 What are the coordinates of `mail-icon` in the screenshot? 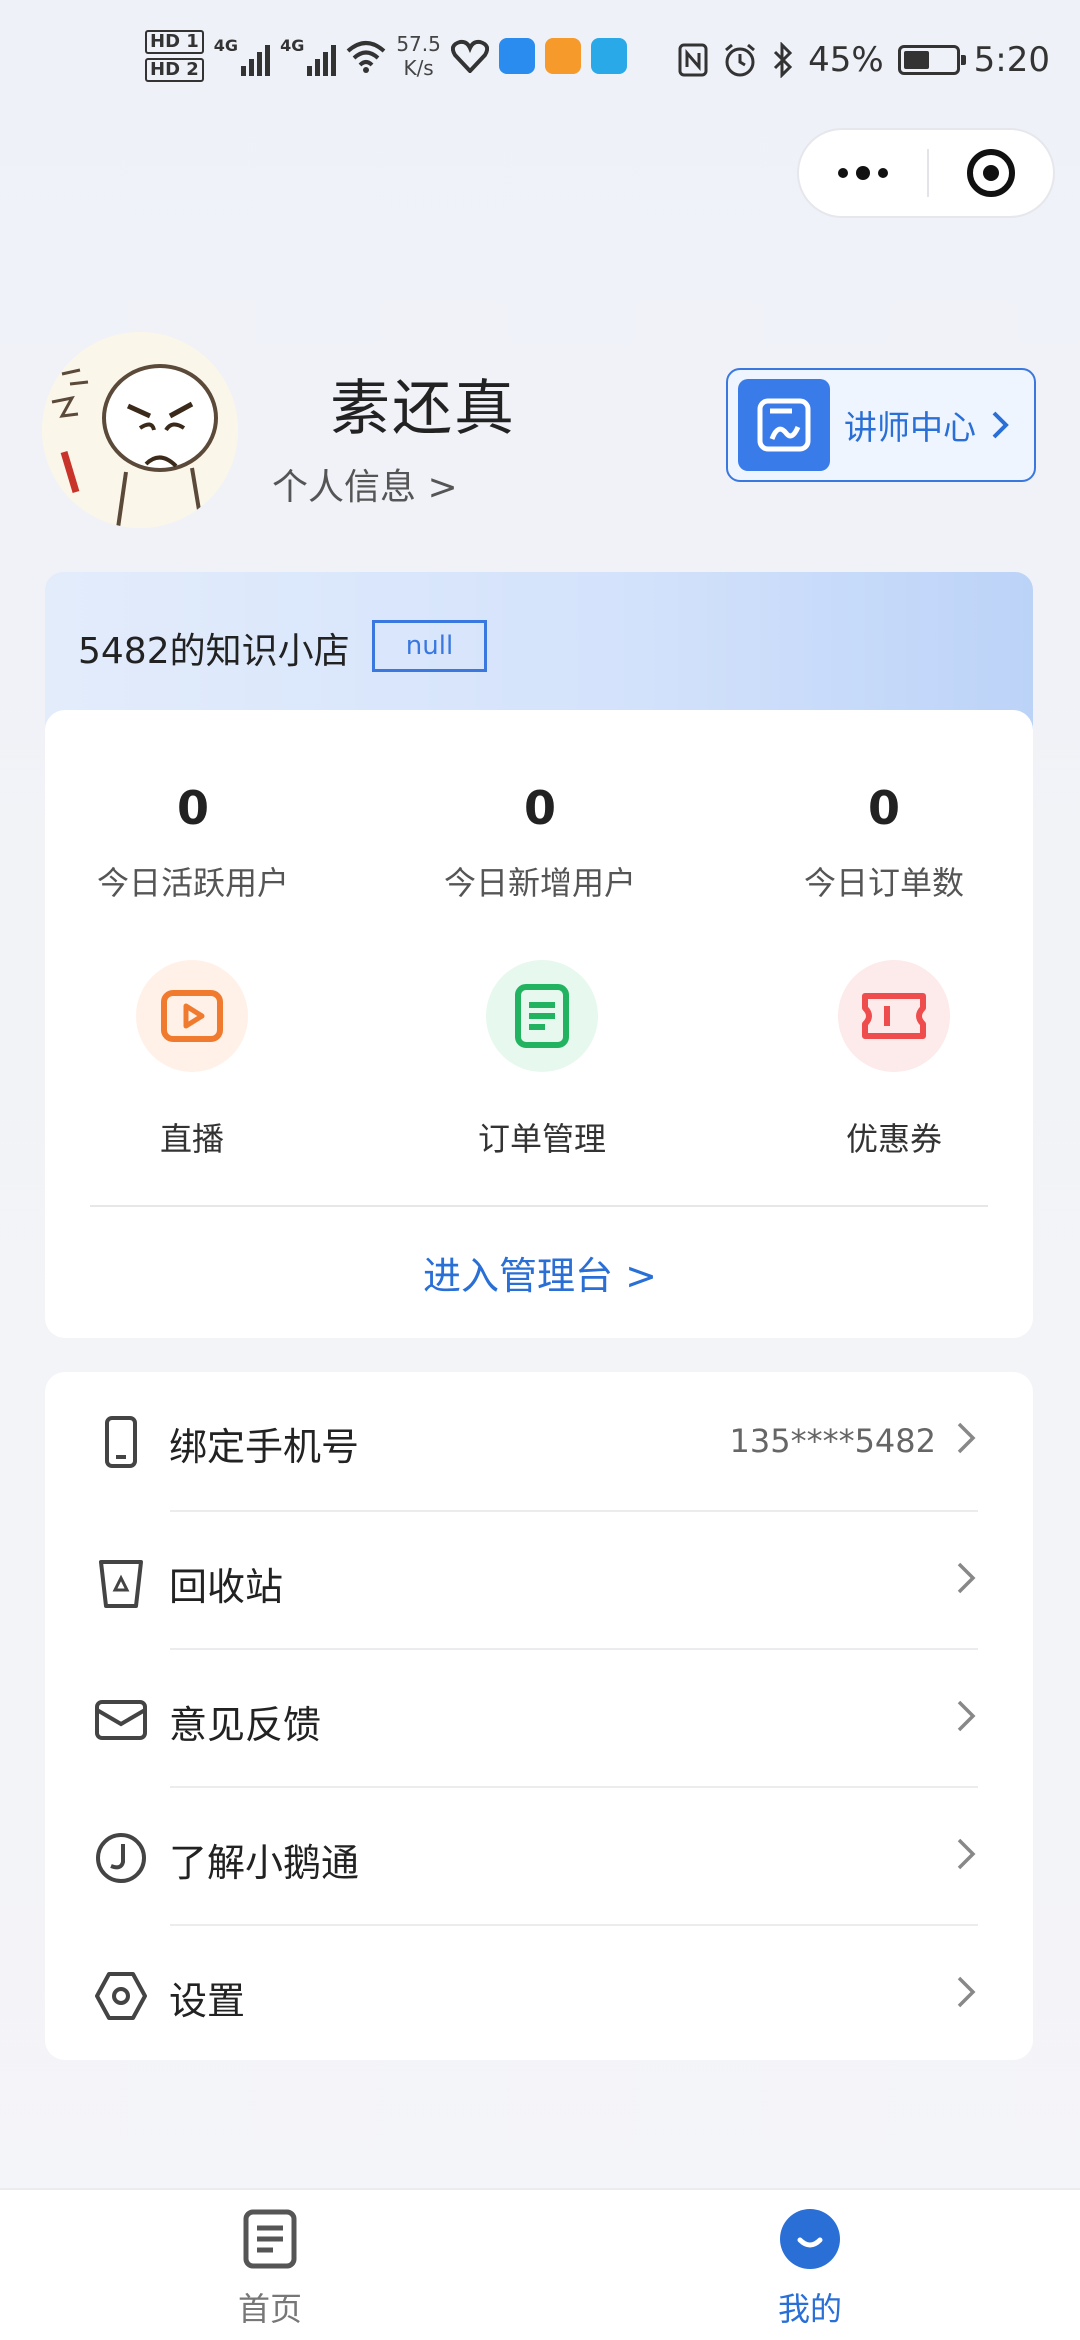 It's located at (121, 1720).